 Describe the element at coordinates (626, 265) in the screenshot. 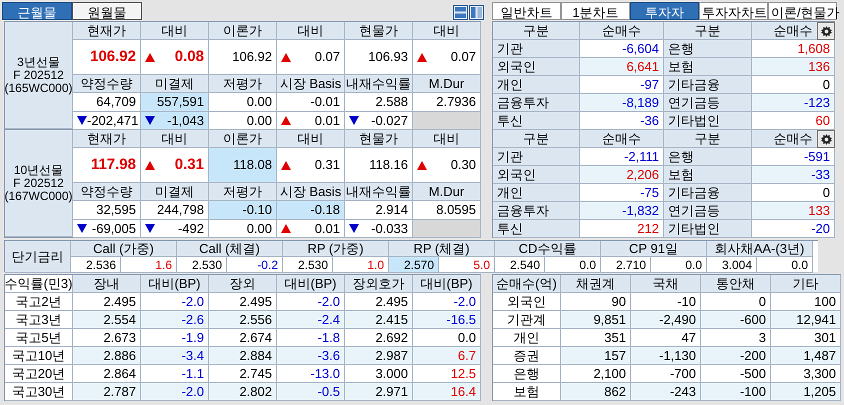

I see `table-cell: 2.710` at that location.